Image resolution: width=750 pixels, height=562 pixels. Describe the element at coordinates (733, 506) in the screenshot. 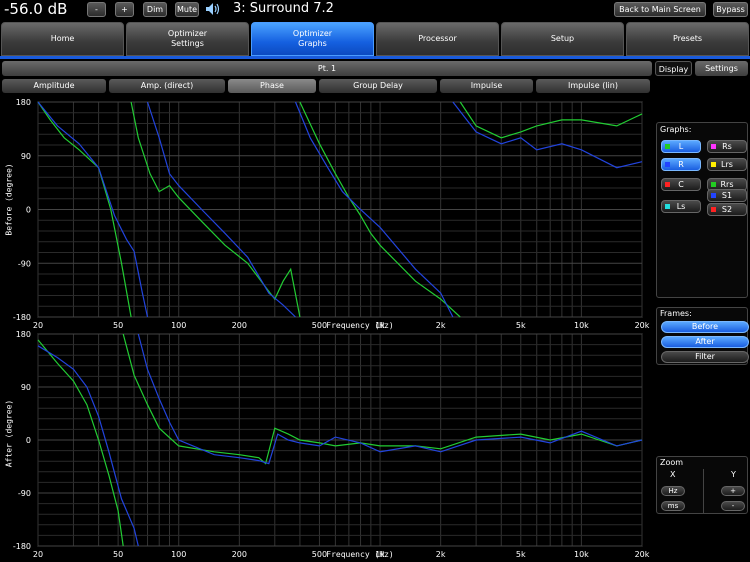

I see `zoom-y-out-button: -` at that location.